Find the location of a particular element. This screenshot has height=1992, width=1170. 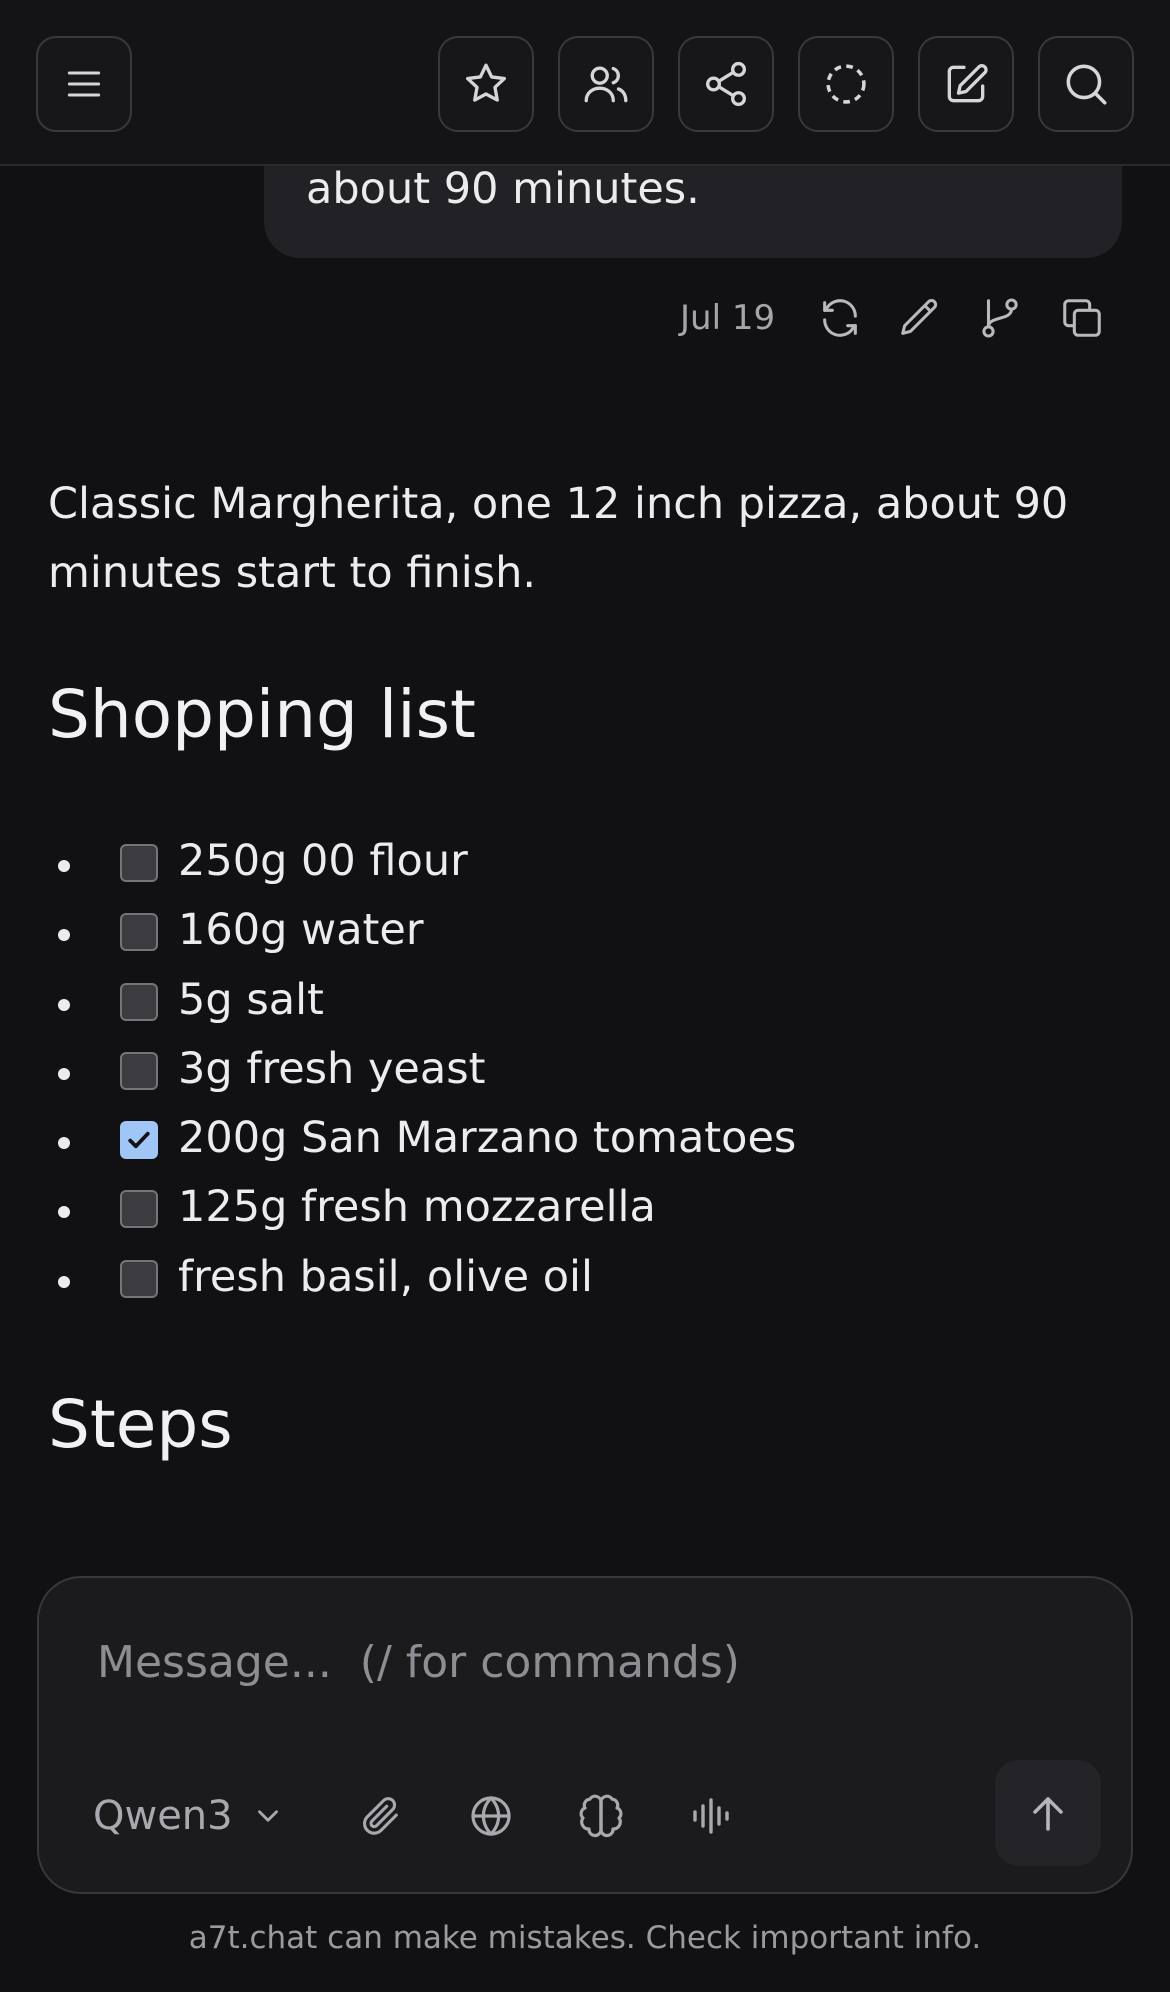

list-item: 125g fresh mozzarella is located at coordinates (548, 1210).